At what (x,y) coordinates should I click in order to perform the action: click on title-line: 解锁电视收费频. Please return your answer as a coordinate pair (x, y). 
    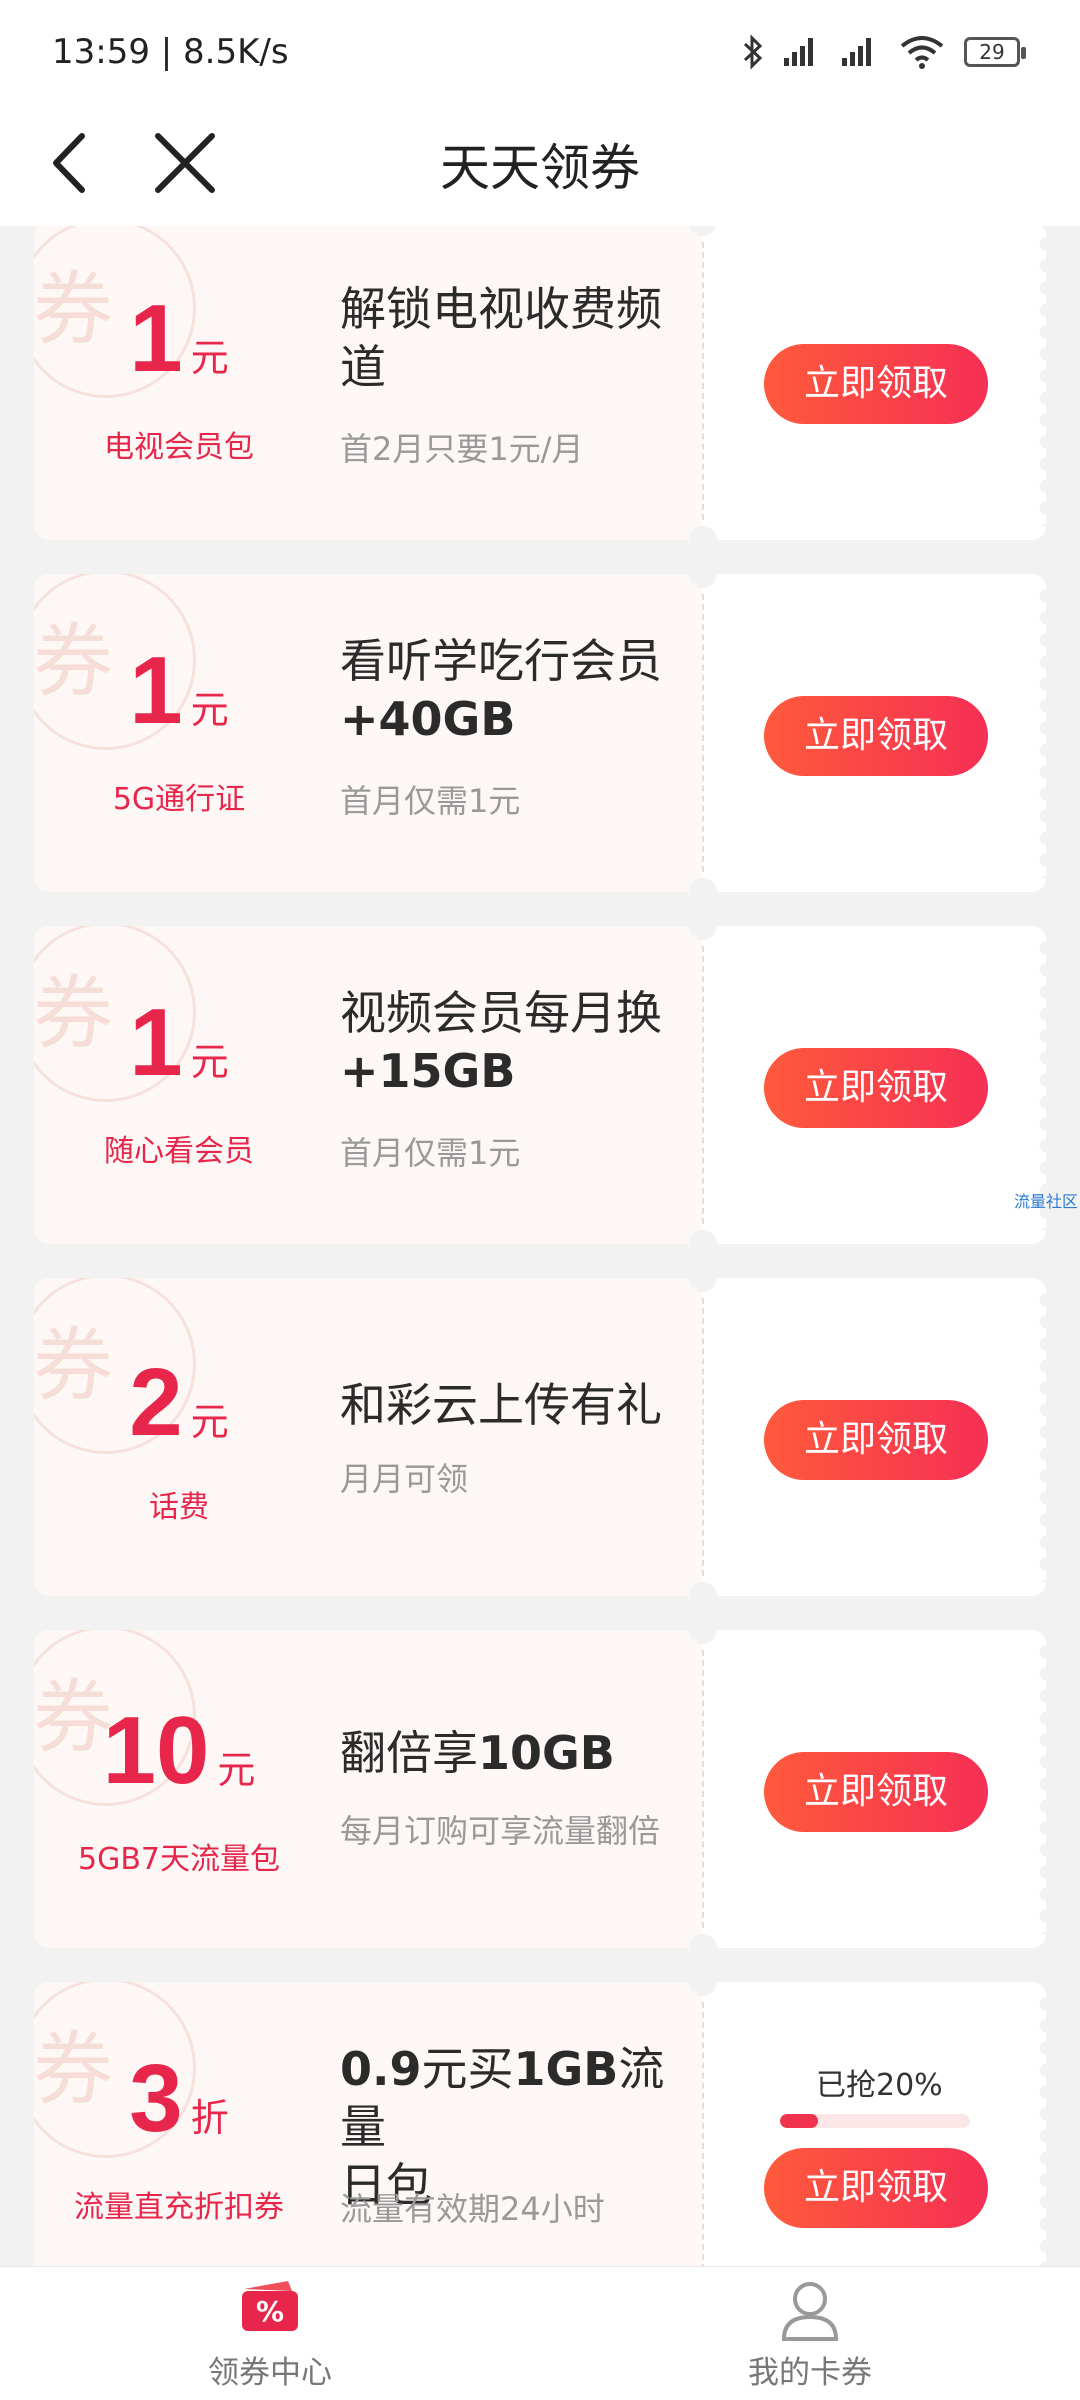
    Looking at the image, I should click on (501, 309).